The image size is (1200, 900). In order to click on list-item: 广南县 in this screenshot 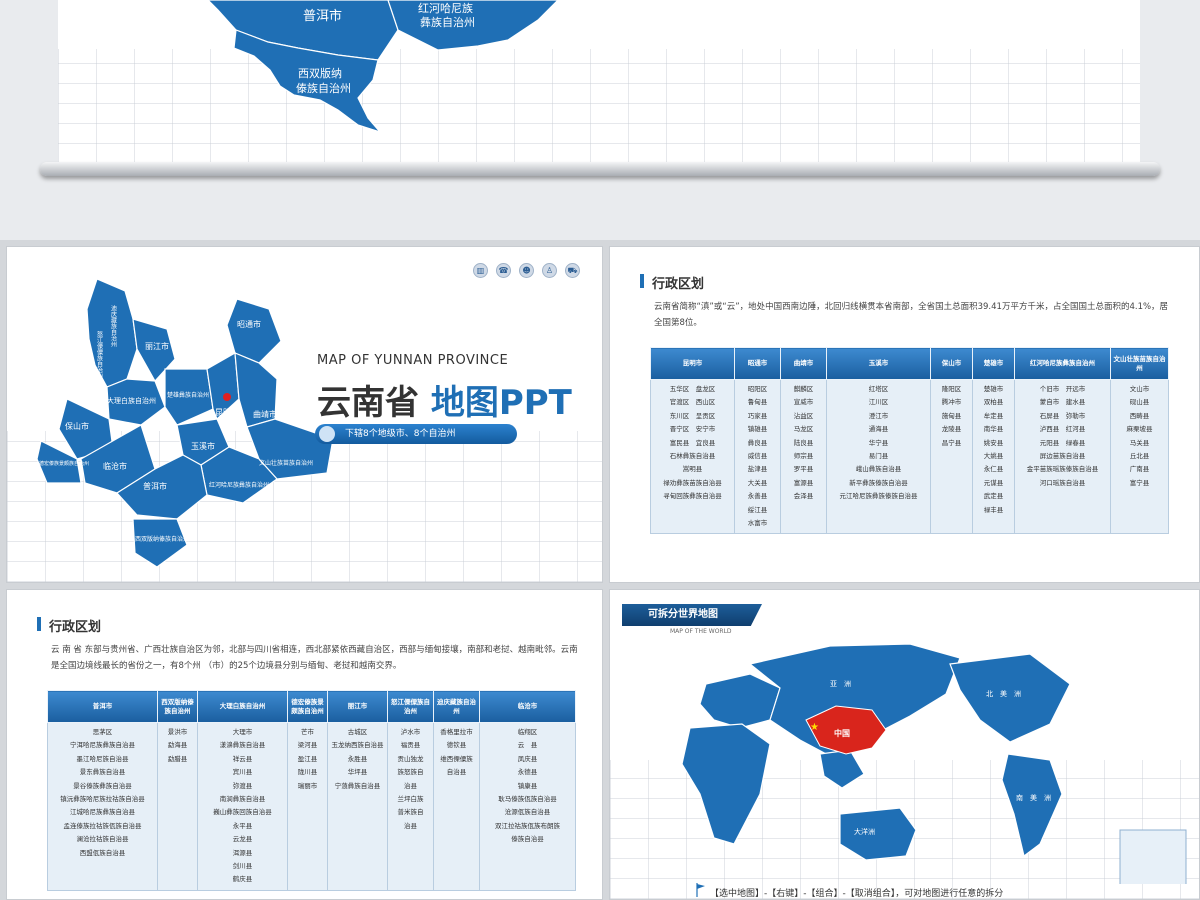, I will do `click(1139, 469)`.